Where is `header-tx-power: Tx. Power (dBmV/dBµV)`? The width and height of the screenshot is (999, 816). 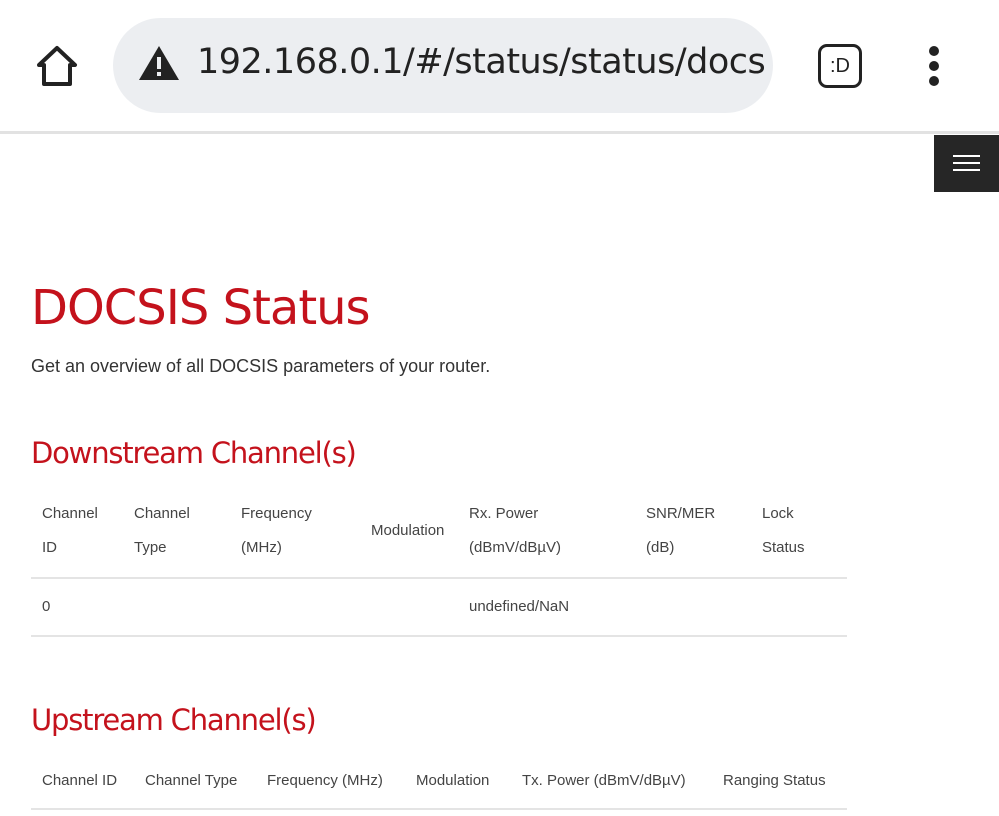 header-tx-power: Tx. Power (dBmV/dBµV) is located at coordinates (604, 780).